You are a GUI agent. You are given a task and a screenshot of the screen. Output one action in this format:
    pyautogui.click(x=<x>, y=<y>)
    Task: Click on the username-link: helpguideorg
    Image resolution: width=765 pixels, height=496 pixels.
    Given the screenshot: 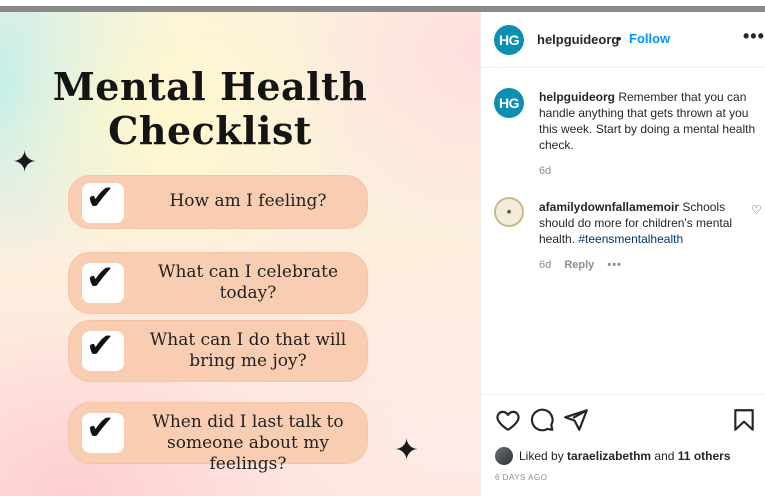 What is the action you would take?
    pyautogui.click(x=578, y=39)
    